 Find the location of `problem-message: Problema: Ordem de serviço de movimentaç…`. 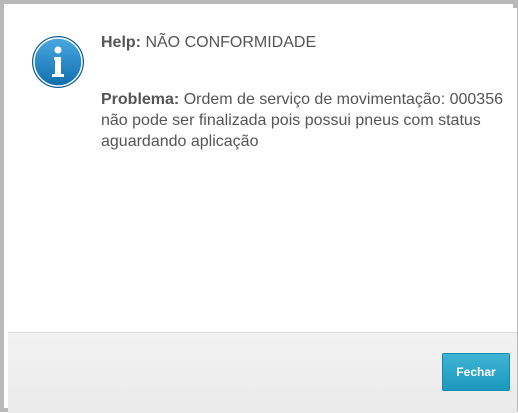

problem-message: Problema: Ordem de serviço de movimentaç… is located at coordinates (303, 120).